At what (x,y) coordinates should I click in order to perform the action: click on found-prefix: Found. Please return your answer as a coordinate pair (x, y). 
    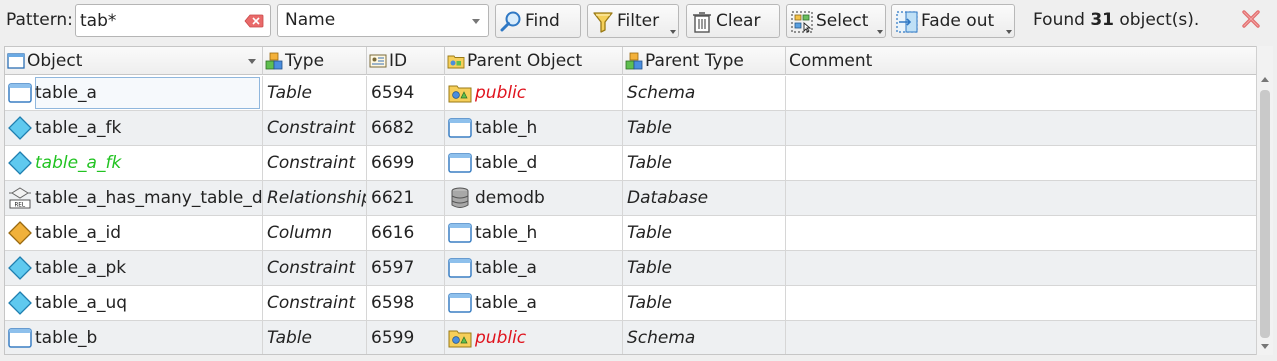
    Looking at the image, I should click on (1059, 20).